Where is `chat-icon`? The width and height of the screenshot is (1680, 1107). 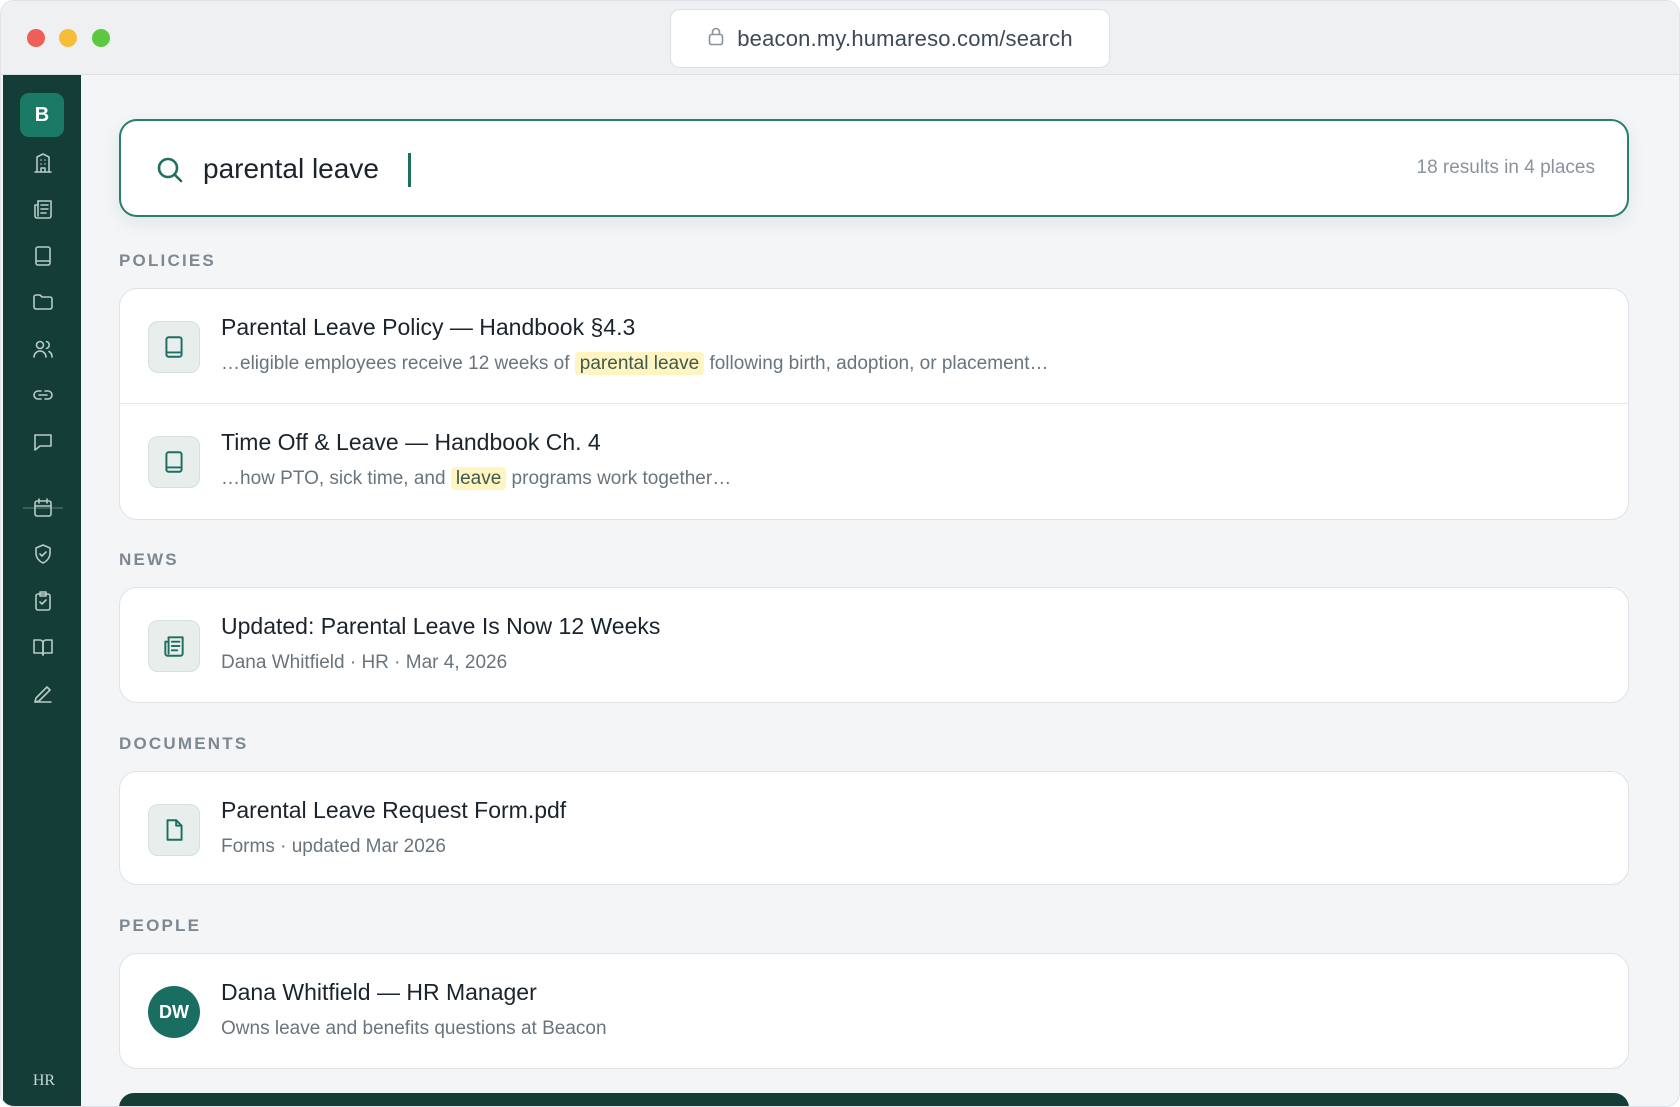
chat-icon is located at coordinates (43, 442).